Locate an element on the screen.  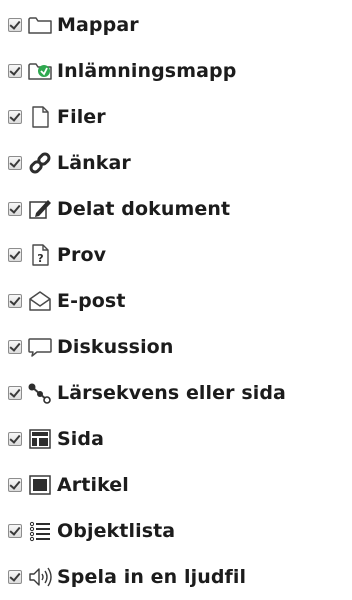
list-item-filer: Filer is located at coordinates (176, 117).